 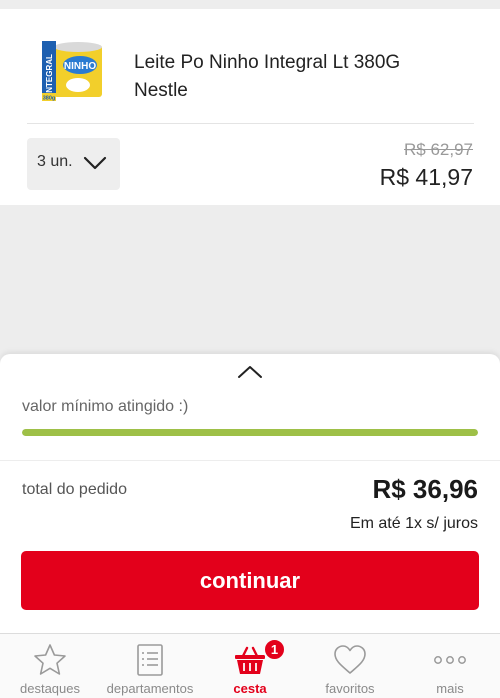 What do you see at coordinates (250, 580) in the screenshot?
I see `continue-button: continuar` at bounding box center [250, 580].